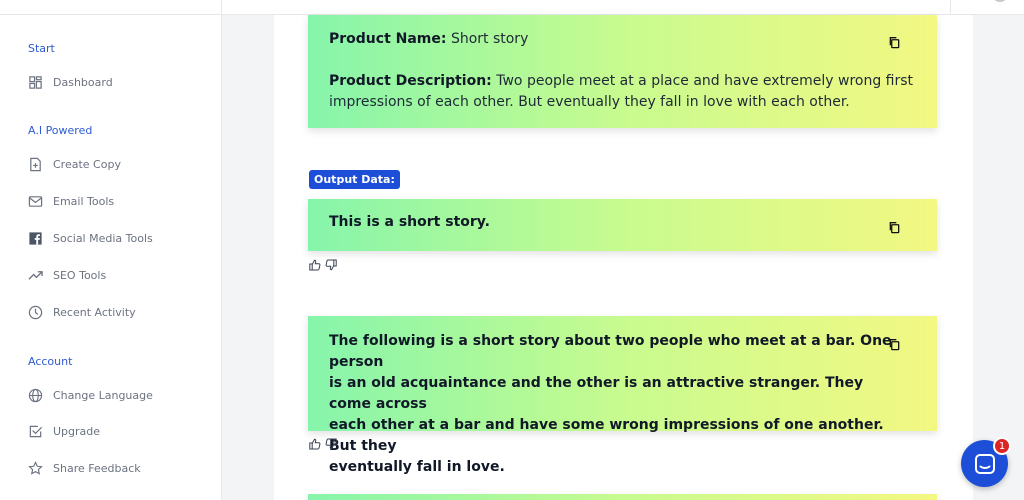 This screenshot has height=500, width=1024. Describe the element at coordinates (35, 275) in the screenshot. I see `trending-up-icon` at that location.